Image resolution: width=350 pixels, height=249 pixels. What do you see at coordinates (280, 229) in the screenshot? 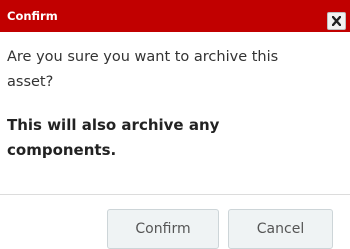
I see `cancel-button: Cancel` at bounding box center [280, 229].